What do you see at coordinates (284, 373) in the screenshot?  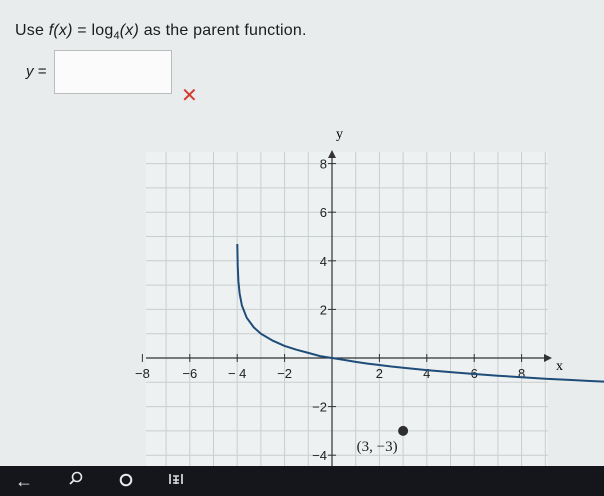 I see `x-tick-label: −2` at bounding box center [284, 373].